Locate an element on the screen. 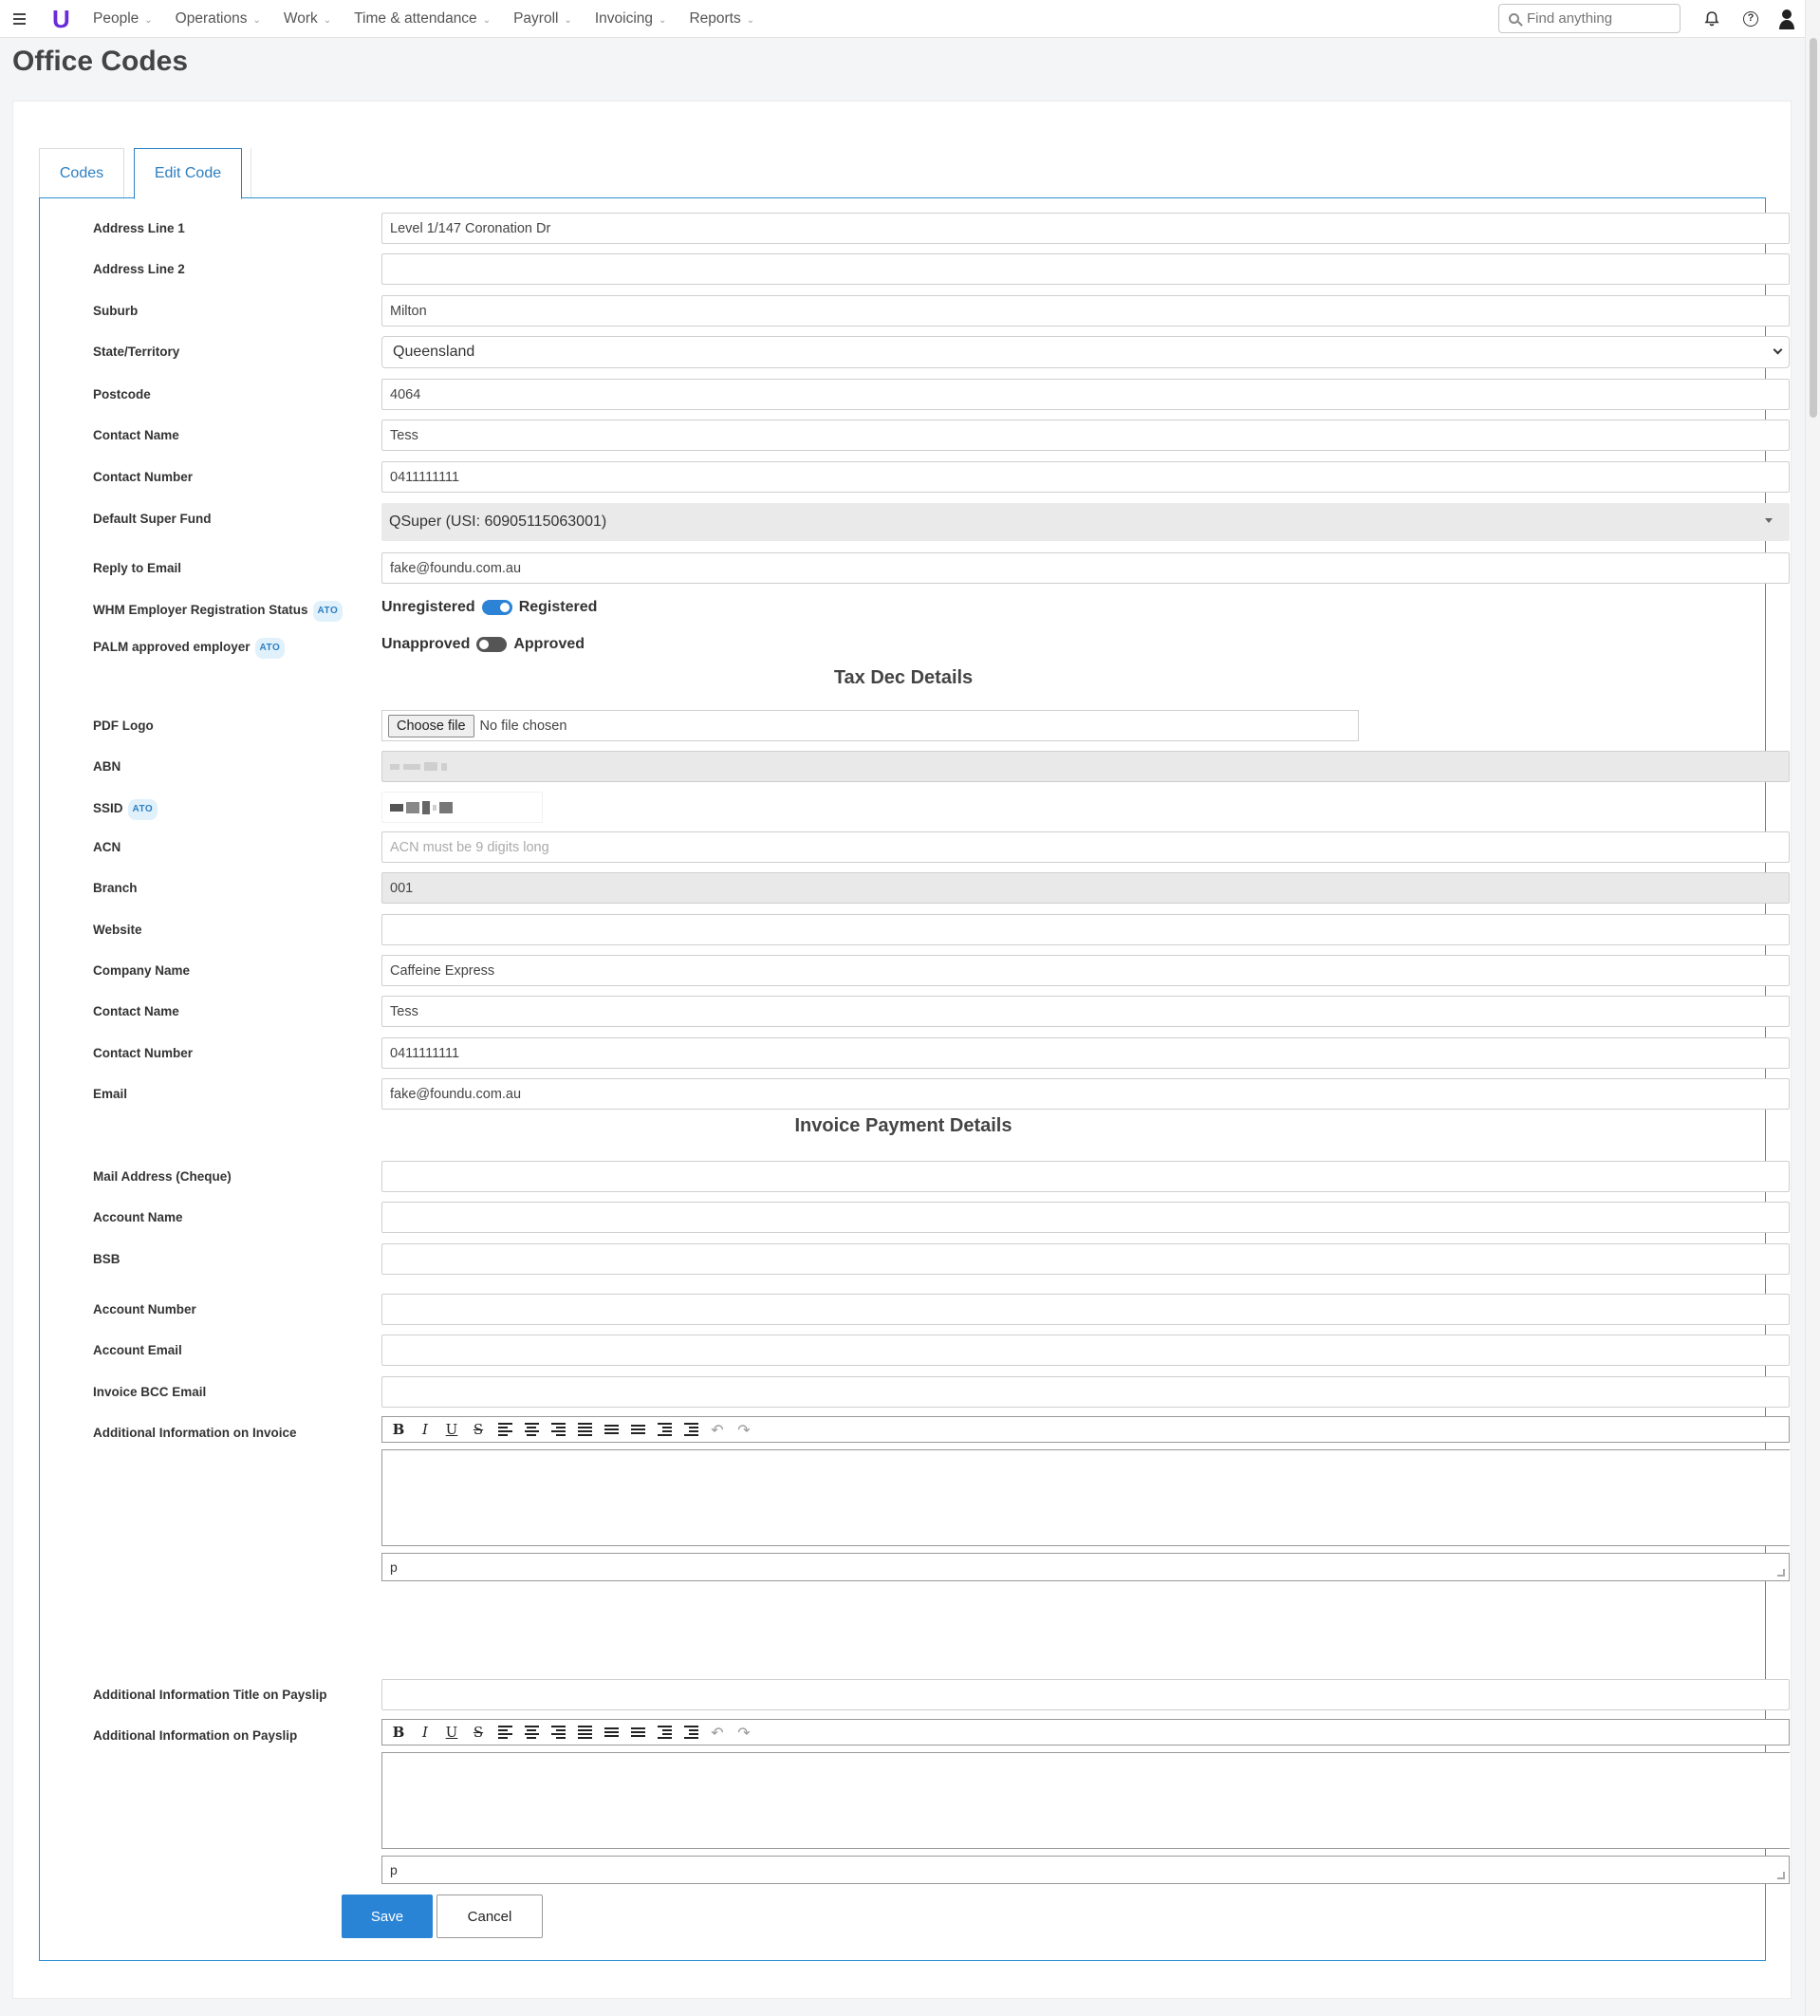 The image size is (1820, 2016). invoice-bcc-email-input is located at coordinates (1085, 1392).